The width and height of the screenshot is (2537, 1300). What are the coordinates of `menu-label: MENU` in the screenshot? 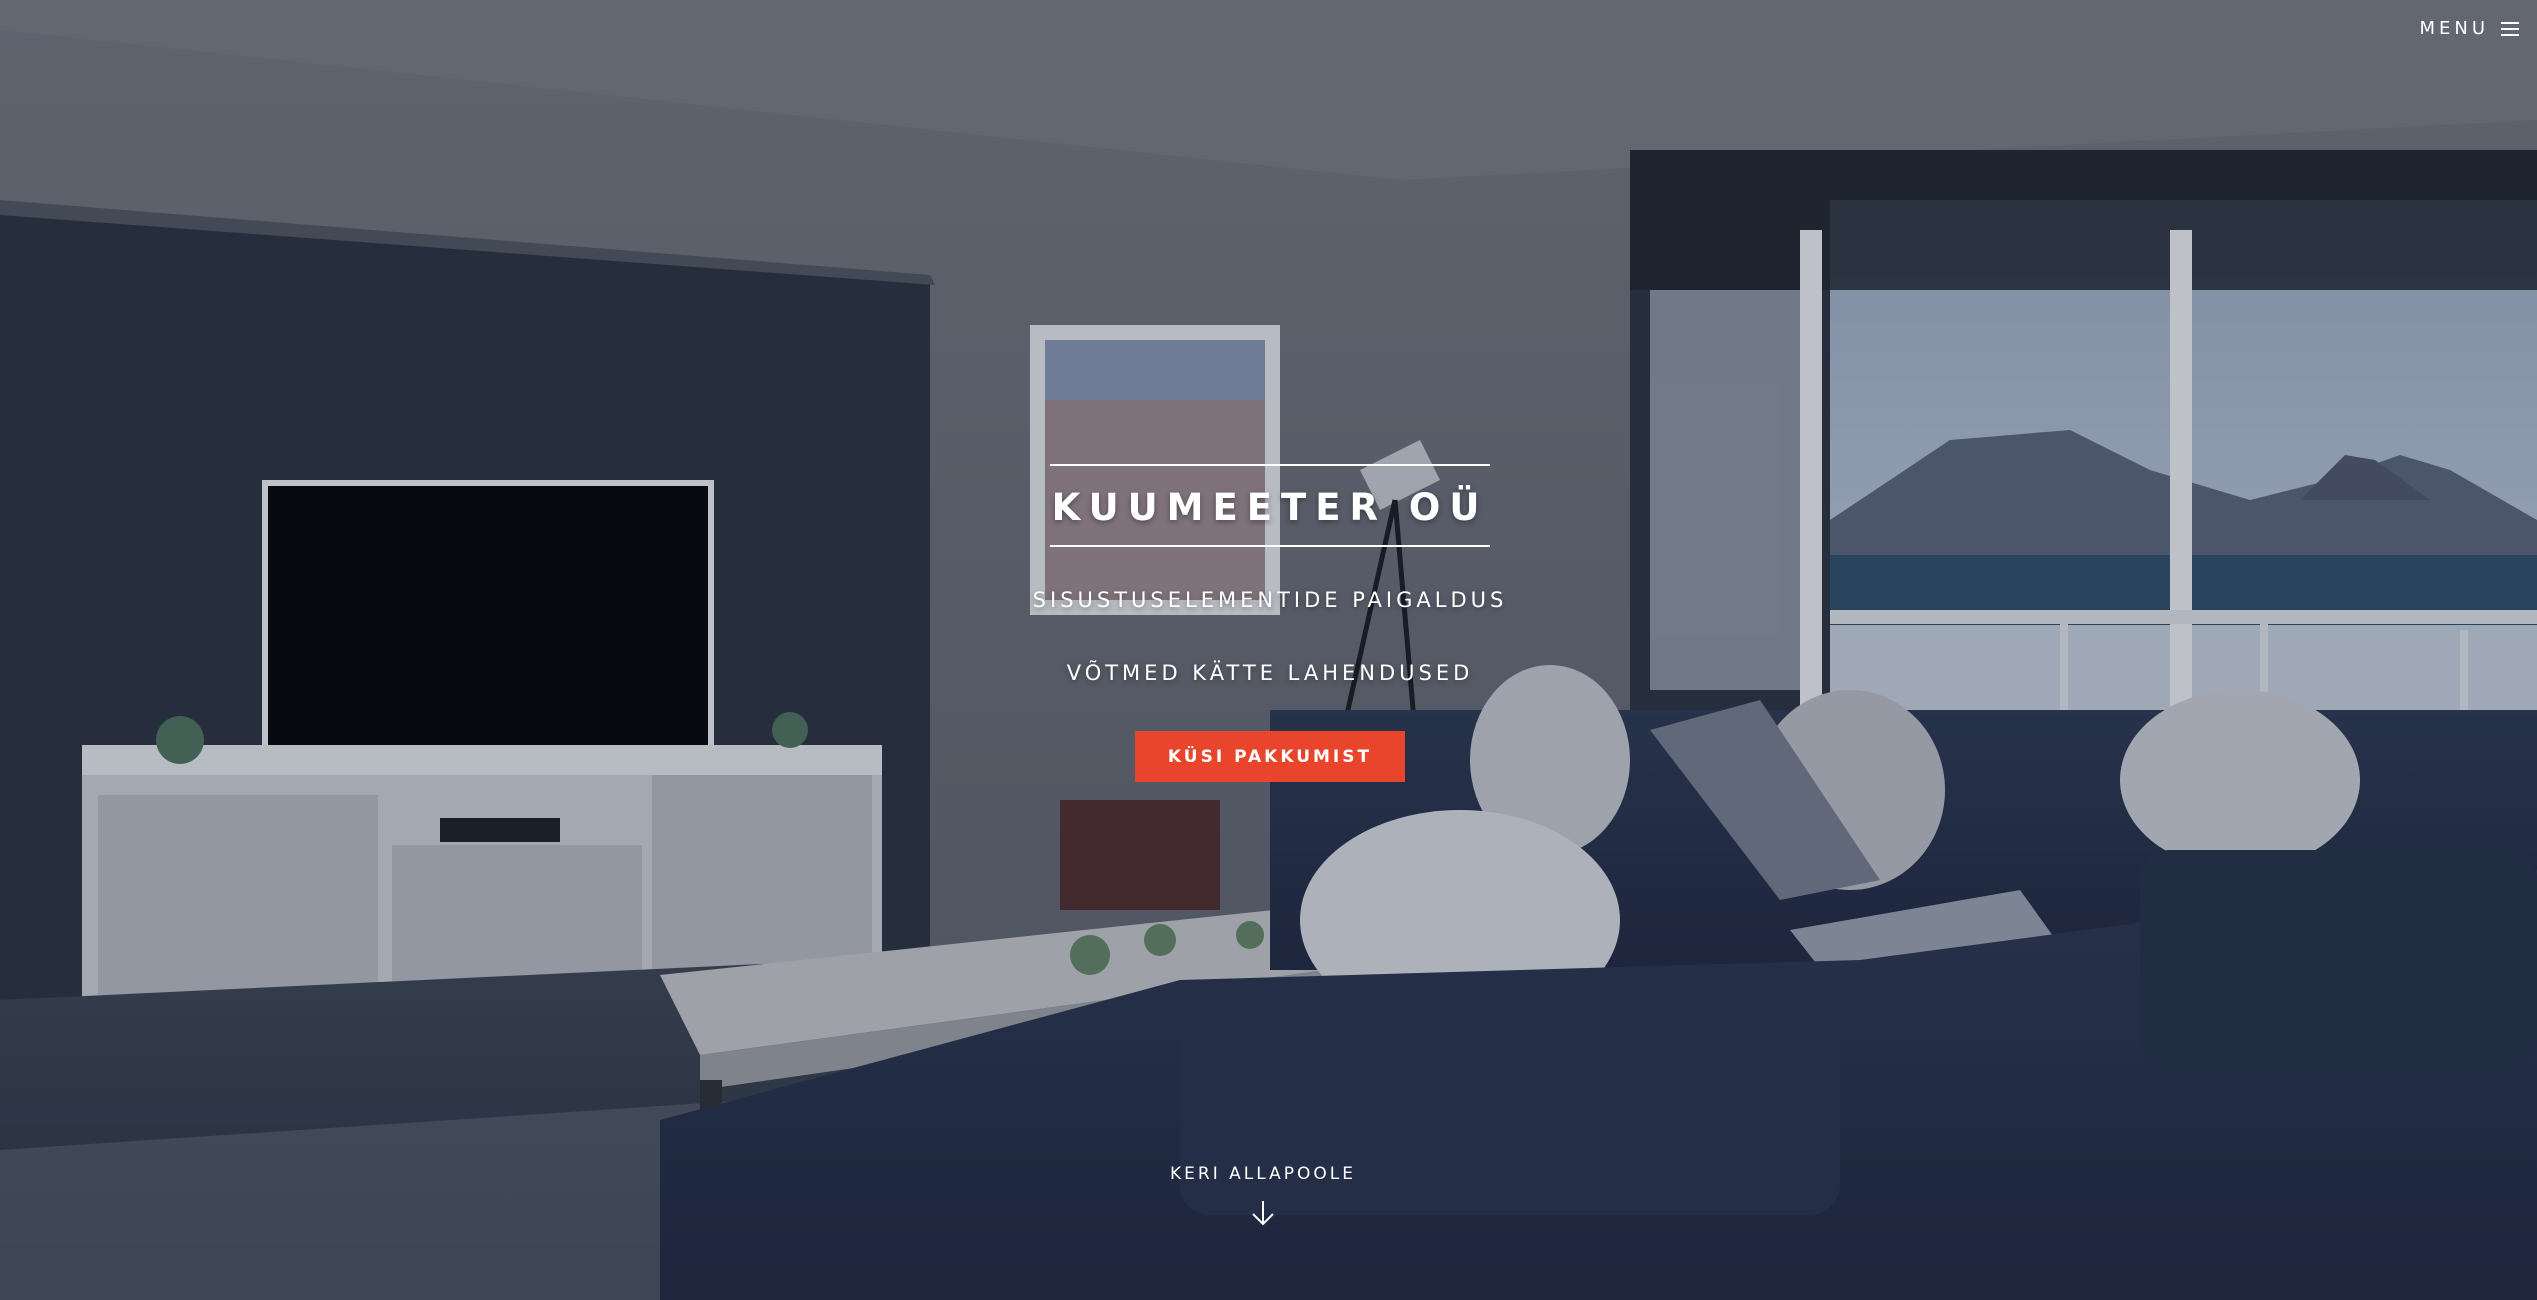 It's located at (2454, 28).